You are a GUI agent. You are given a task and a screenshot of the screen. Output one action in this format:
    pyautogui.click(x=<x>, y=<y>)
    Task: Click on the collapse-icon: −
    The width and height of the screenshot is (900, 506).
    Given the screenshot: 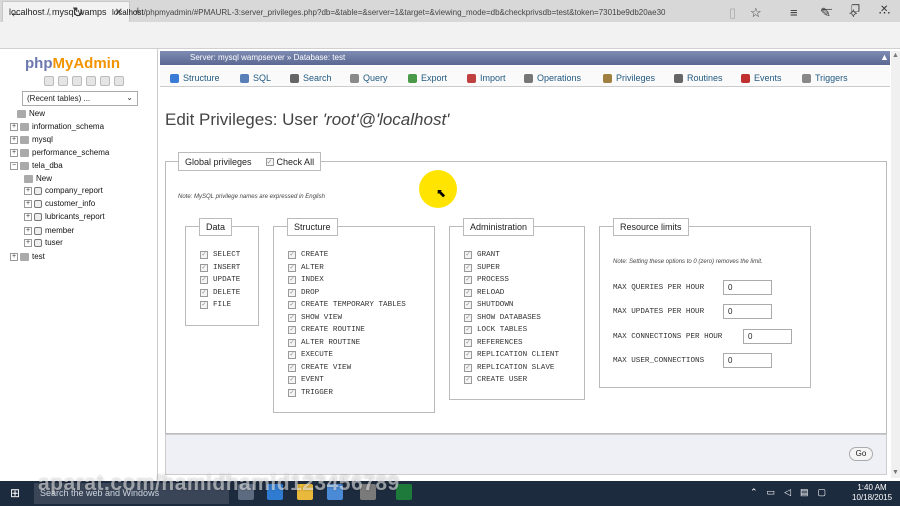 What is the action you would take?
    pyautogui.click(x=14, y=165)
    